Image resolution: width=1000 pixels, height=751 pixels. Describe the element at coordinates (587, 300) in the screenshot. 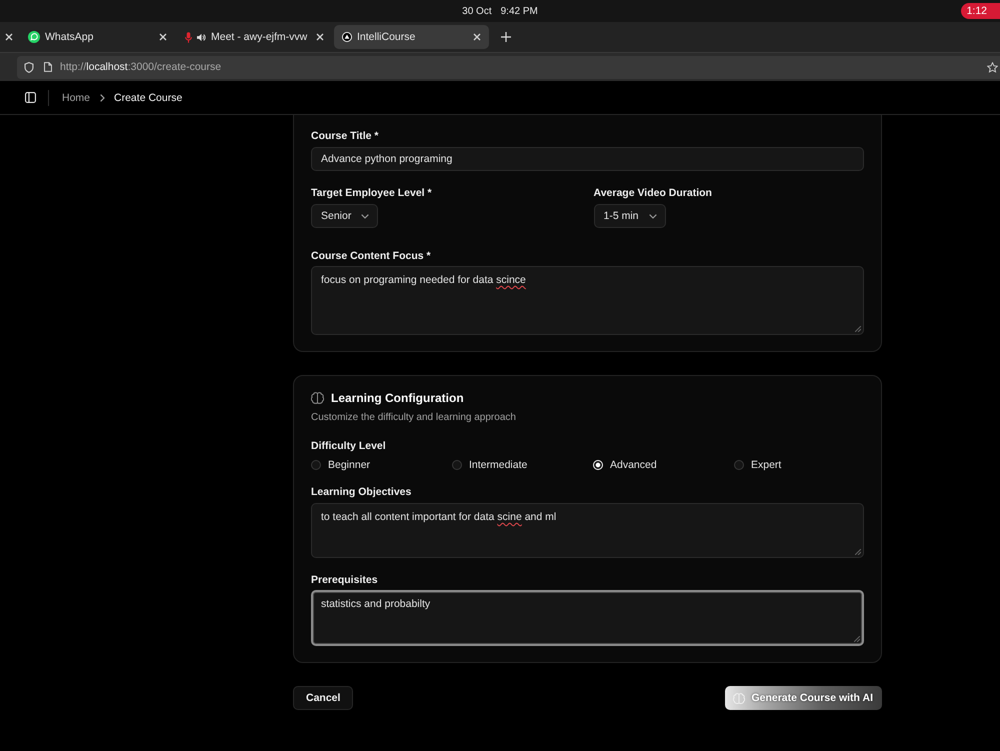

I see `text-area: focus on programing needed for data scince` at that location.